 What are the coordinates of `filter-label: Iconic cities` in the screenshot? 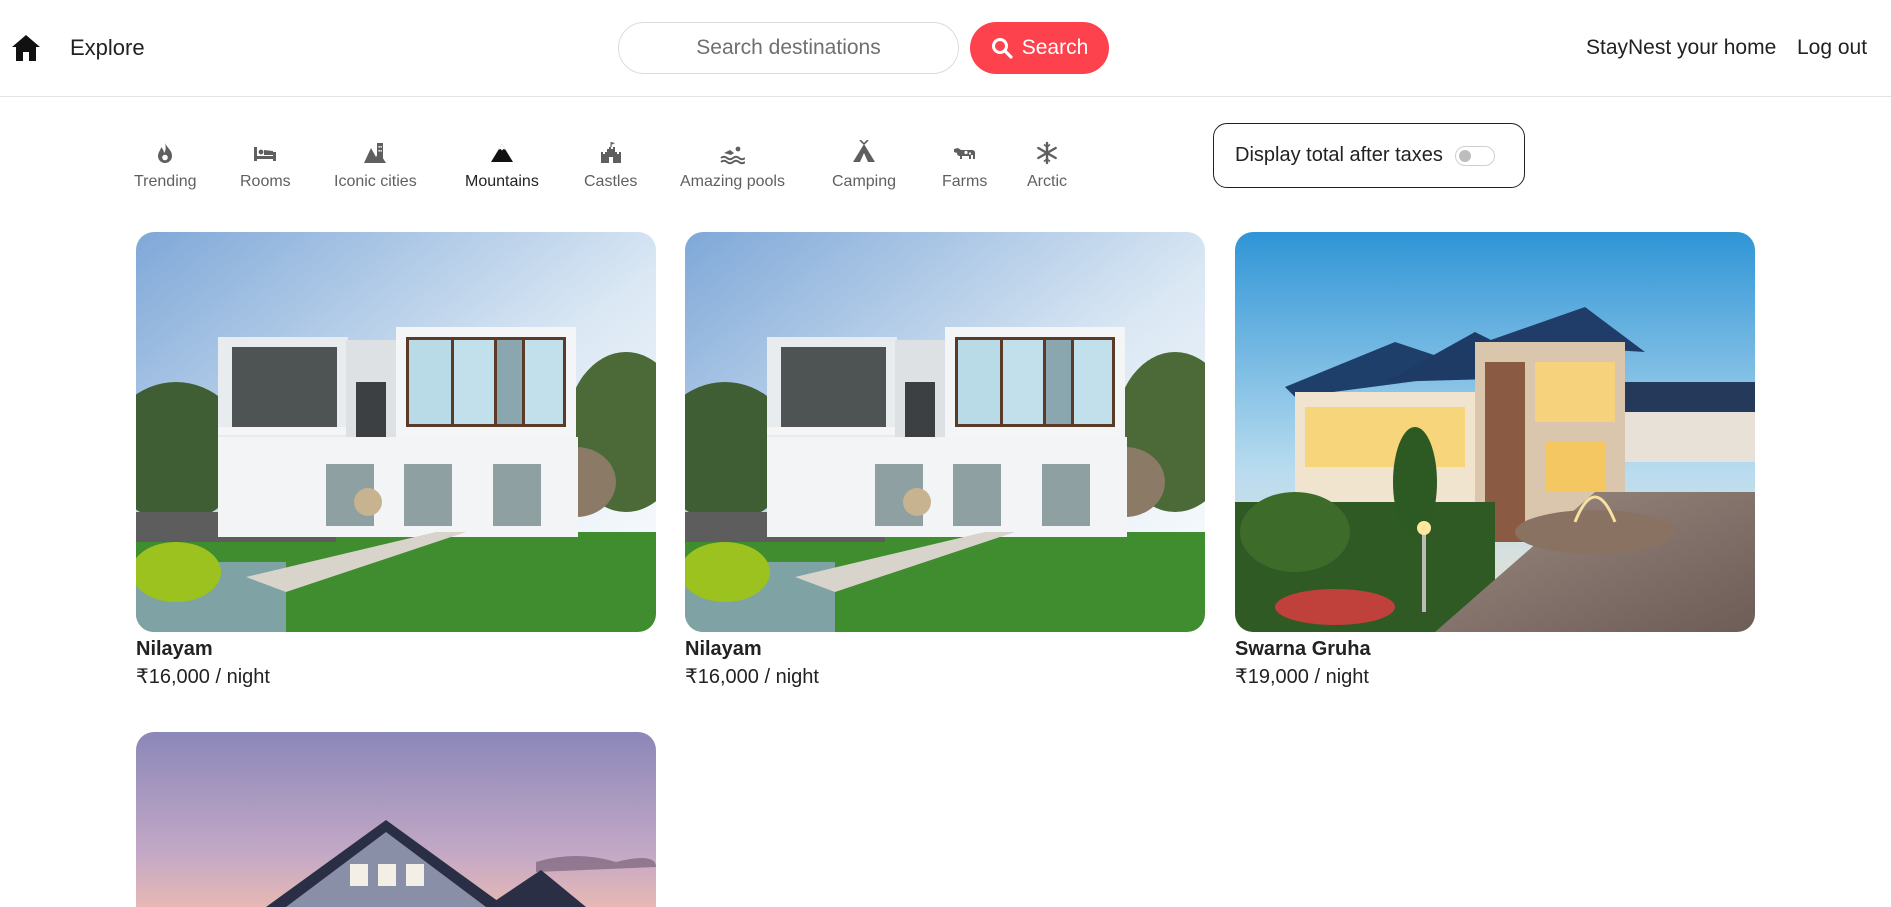 It's located at (375, 181).